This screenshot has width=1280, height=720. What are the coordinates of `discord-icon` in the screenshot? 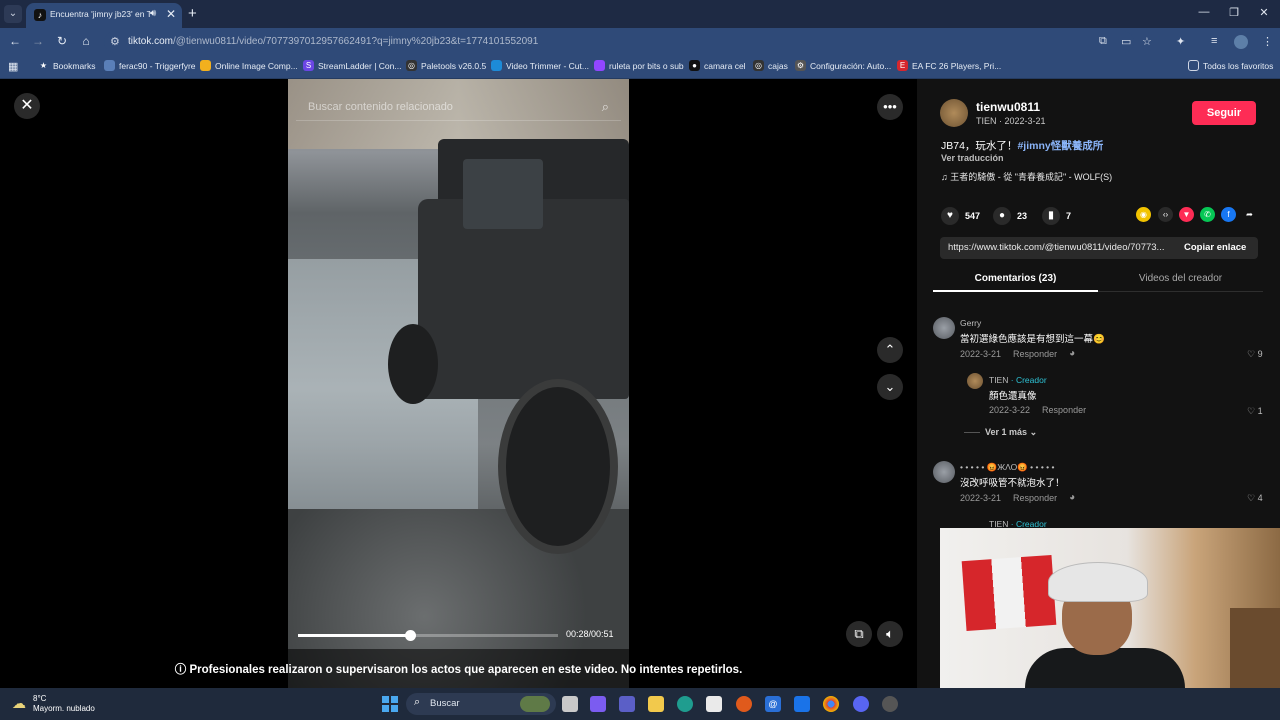 It's located at (861, 704).